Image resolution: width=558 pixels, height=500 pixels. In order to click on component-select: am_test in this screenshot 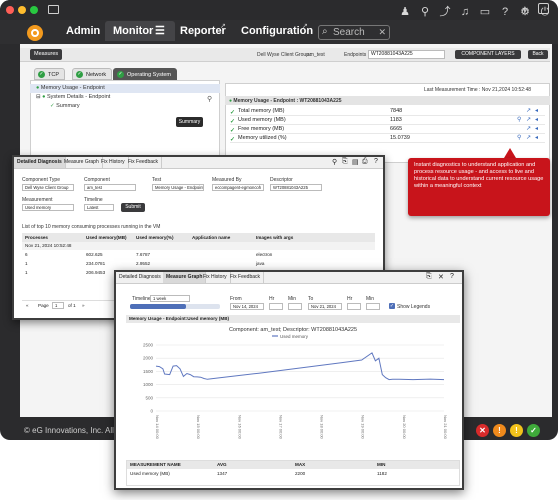, I will do `click(110, 187)`.